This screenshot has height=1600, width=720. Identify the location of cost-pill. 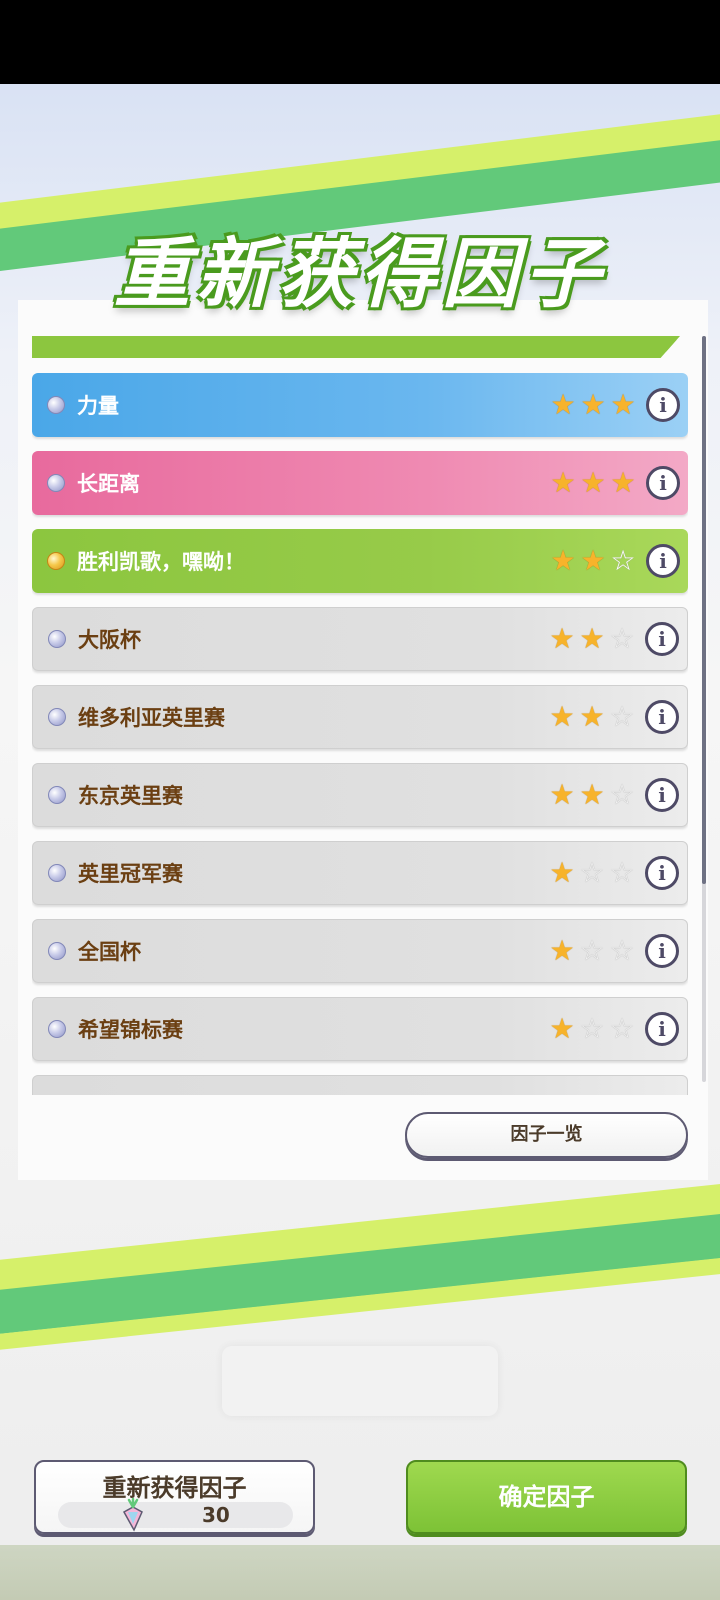
(175, 1515).